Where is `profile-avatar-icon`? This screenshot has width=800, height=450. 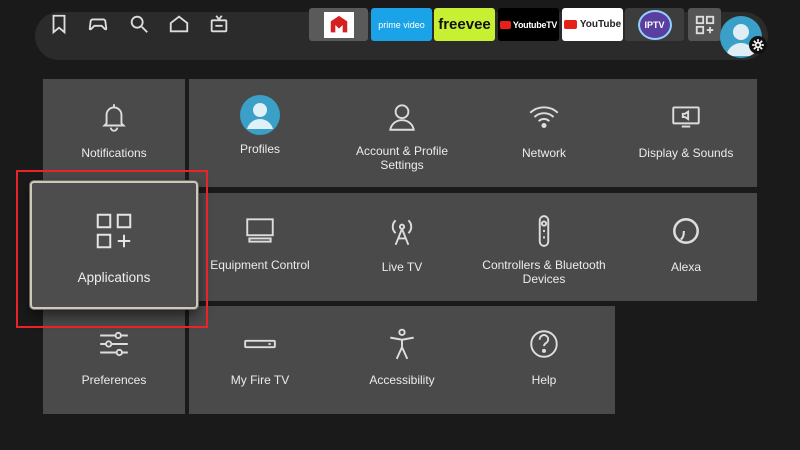 profile-avatar-icon is located at coordinates (260, 115).